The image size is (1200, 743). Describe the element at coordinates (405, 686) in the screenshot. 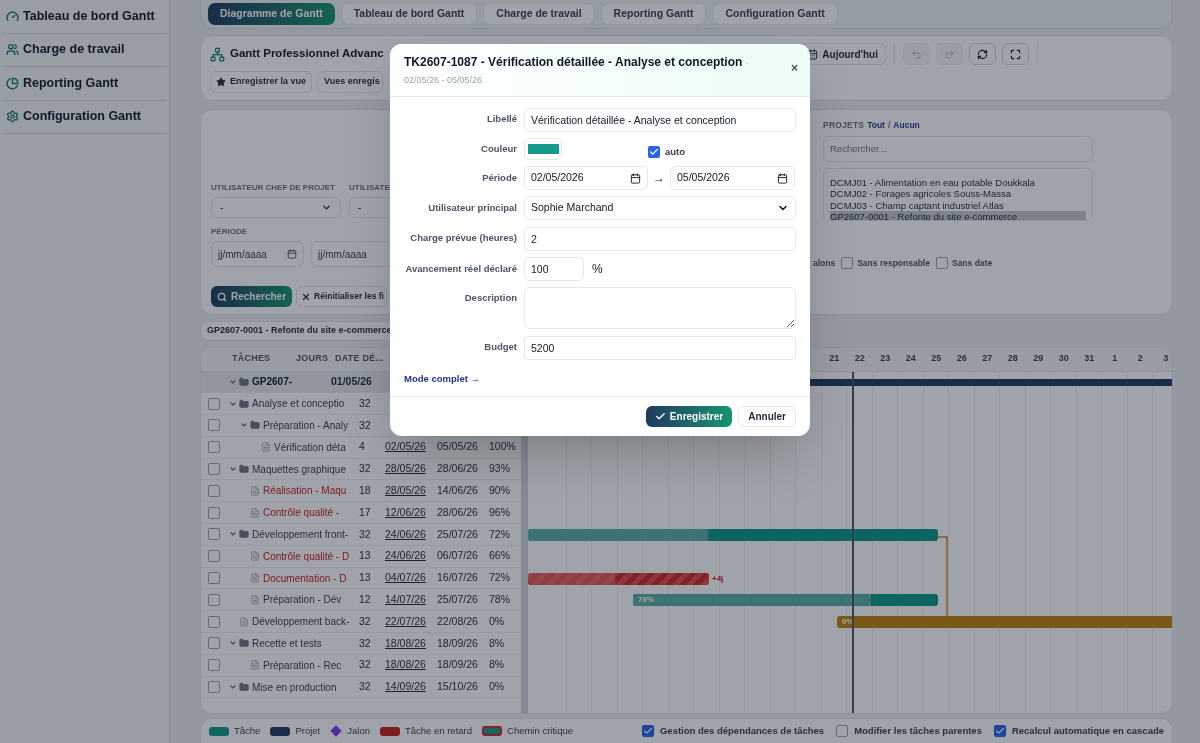

I see `start-date-link: 14/09/26` at that location.